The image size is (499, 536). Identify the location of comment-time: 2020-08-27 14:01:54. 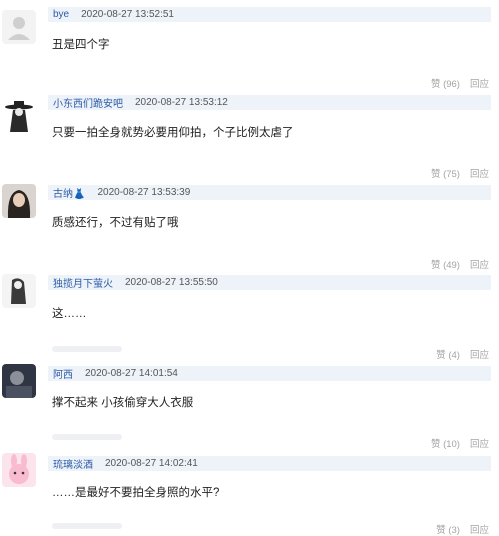
(131, 373).